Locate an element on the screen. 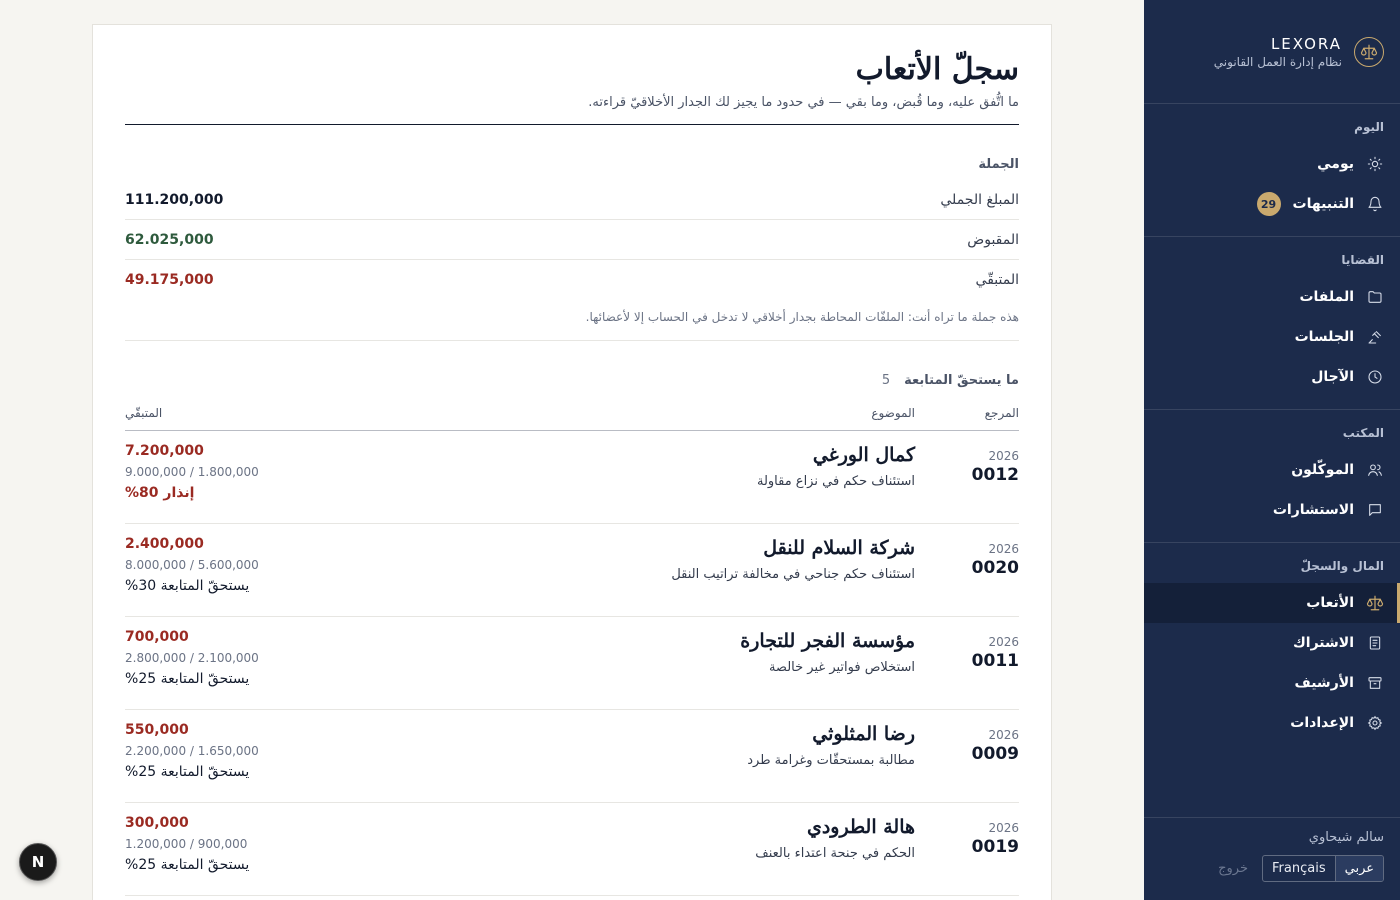 The width and height of the screenshot is (1400, 900). chat-icon is located at coordinates (1375, 510).